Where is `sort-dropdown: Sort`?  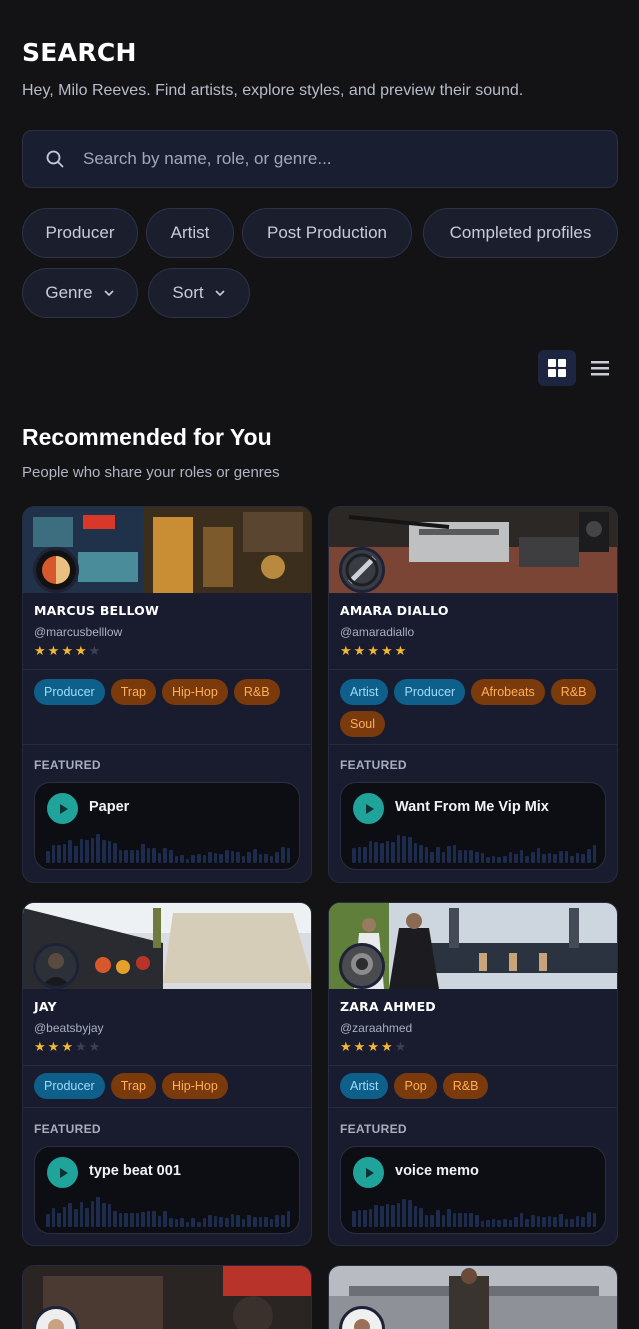 sort-dropdown: Sort is located at coordinates (199, 293).